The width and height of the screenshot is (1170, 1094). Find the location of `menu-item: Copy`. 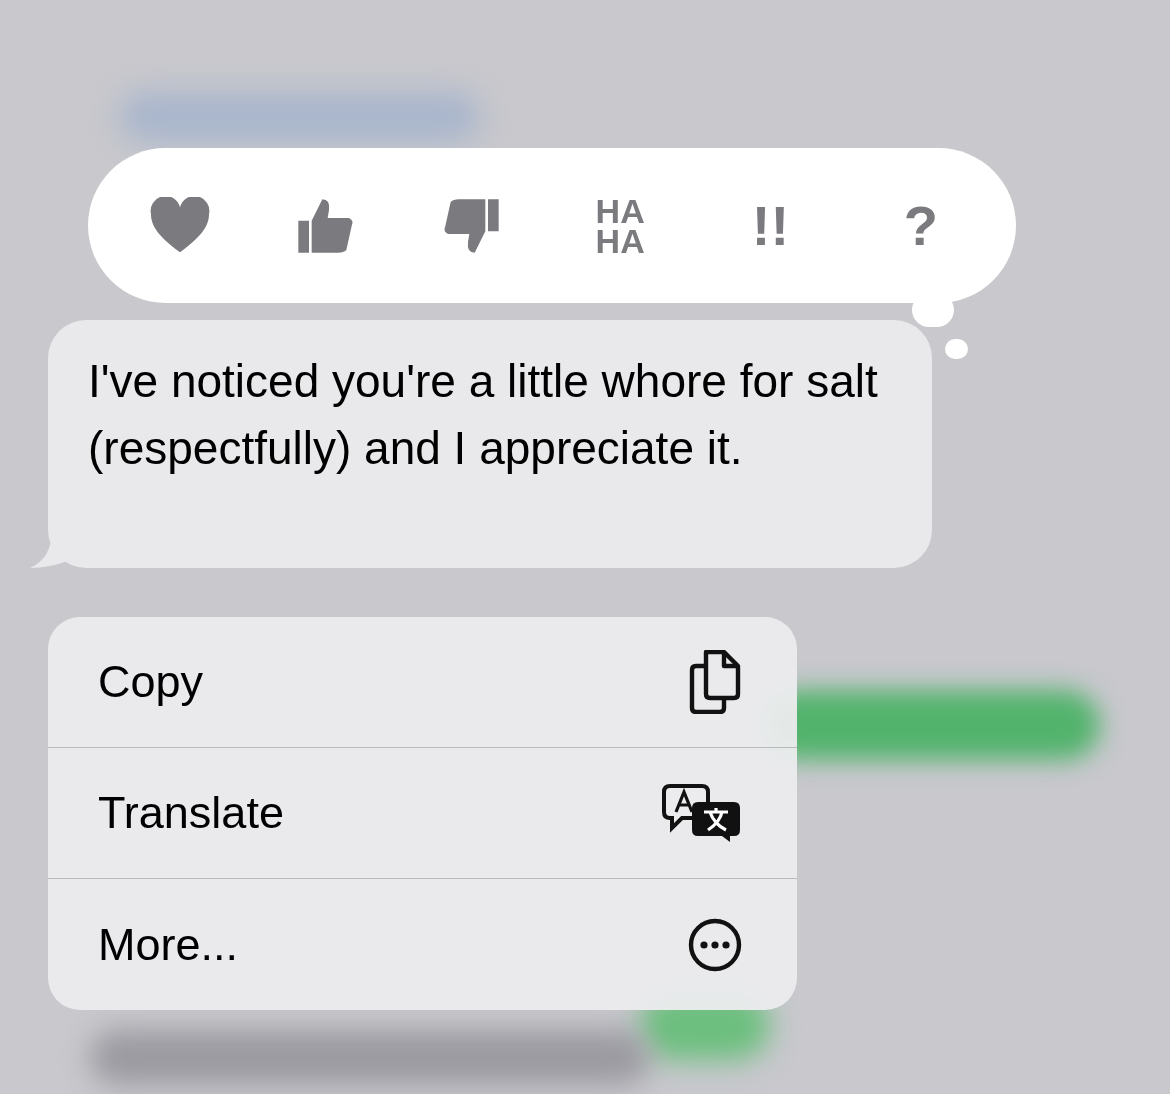

menu-item: Copy is located at coordinates (422, 682).